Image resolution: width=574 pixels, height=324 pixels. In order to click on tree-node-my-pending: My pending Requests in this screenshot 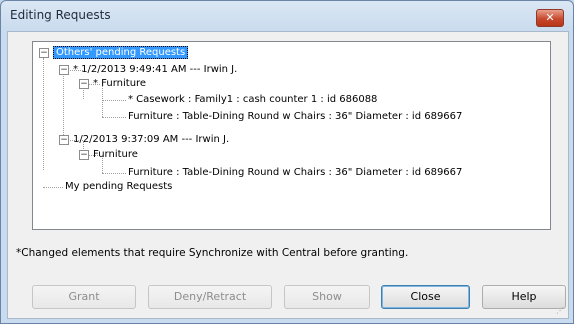, I will do `click(118, 187)`.